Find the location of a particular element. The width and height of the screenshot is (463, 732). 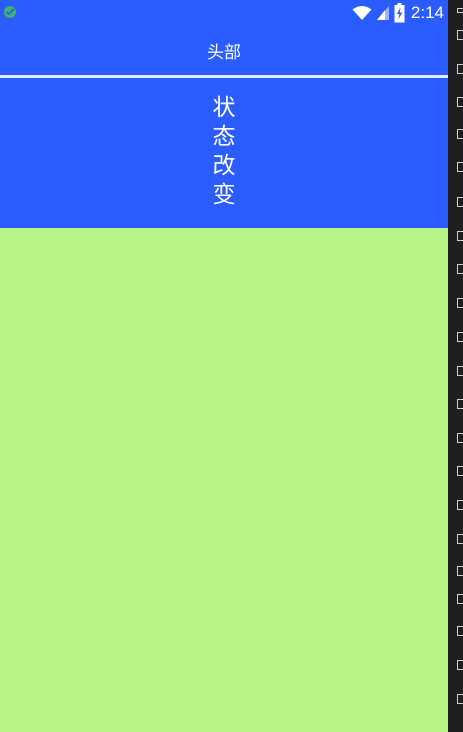

signal-icon is located at coordinates (382, 13).